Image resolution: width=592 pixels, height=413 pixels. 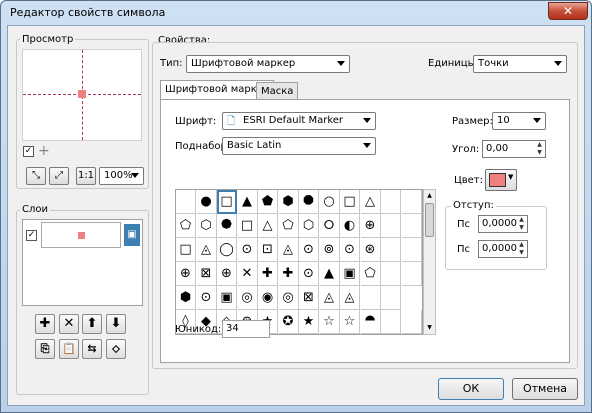 What do you see at coordinates (36, 176) in the screenshot?
I see `zoom-in-icon: ⤡` at bounding box center [36, 176].